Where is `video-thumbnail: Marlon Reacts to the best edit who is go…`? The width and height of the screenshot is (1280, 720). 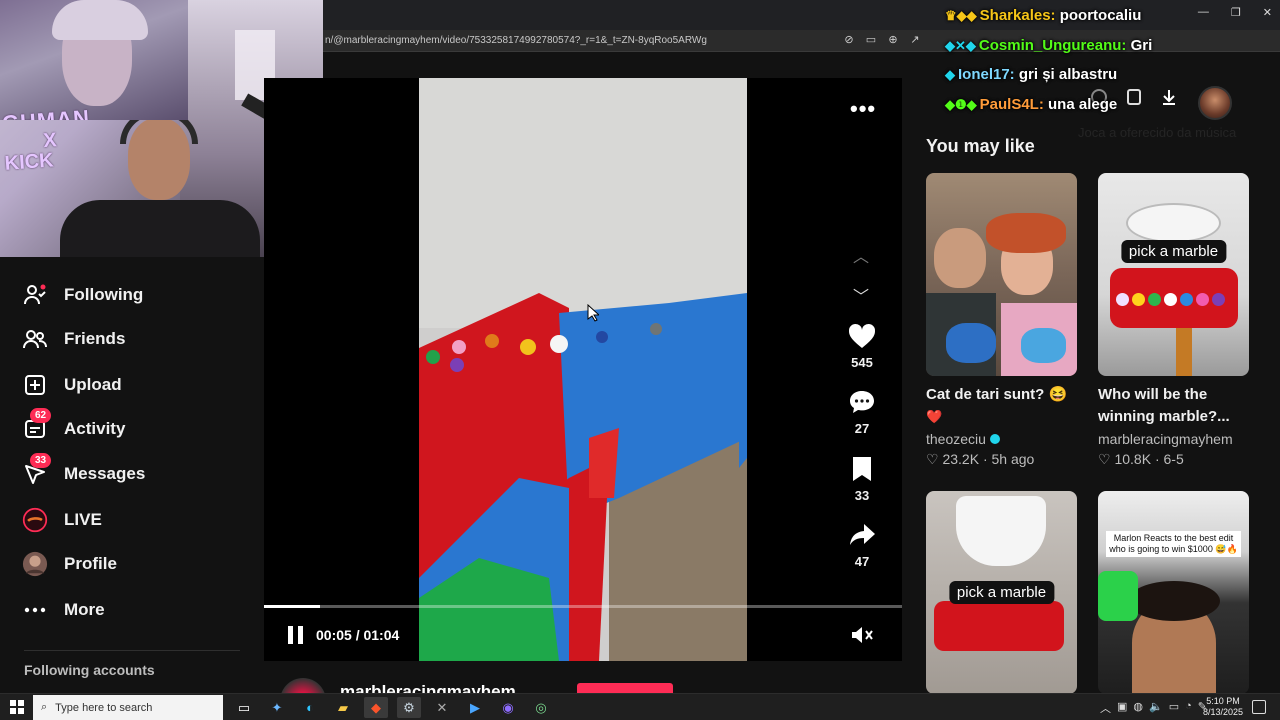
video-thumbnail: Marlon Reacts to the best edit who is go… is located at coordinates (1173, 592).